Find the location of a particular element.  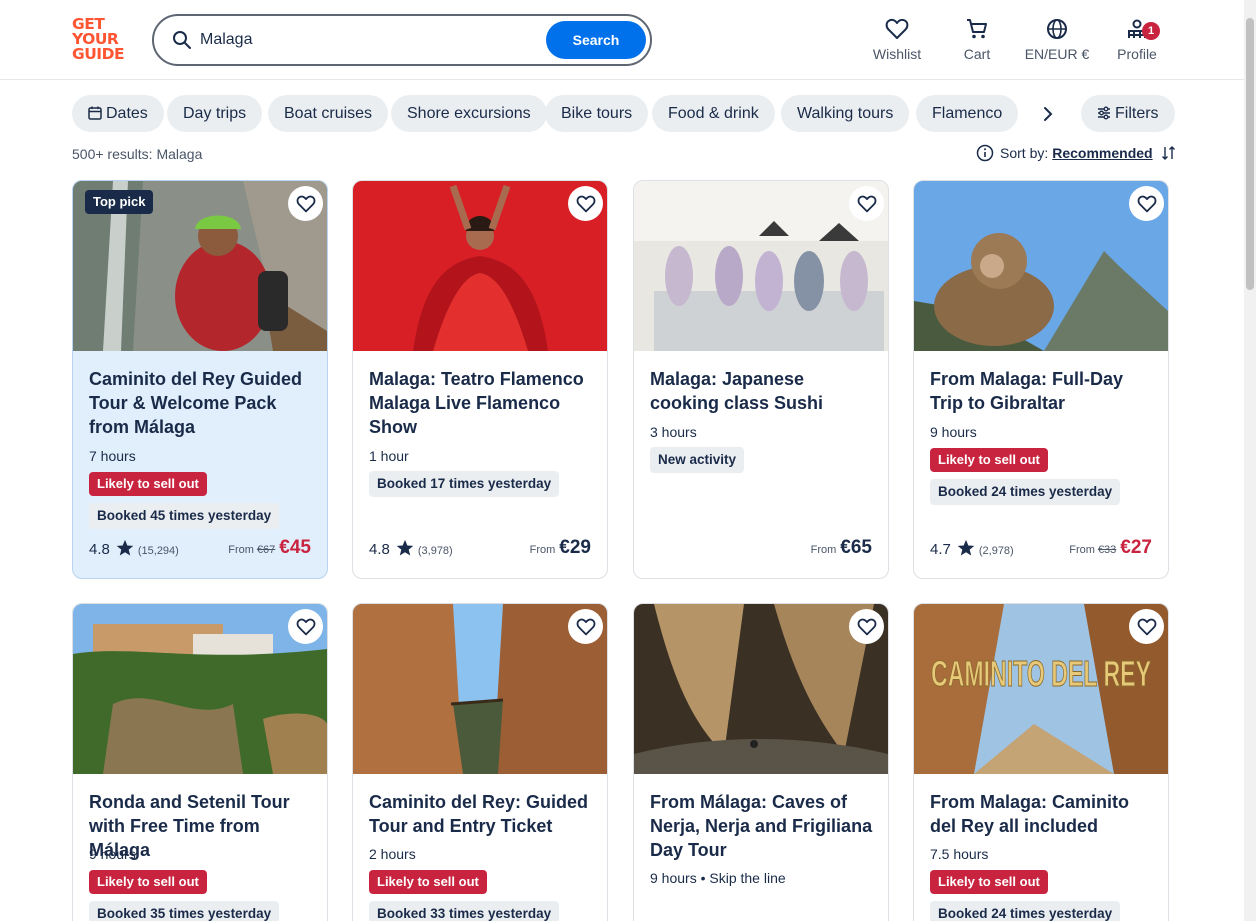

wishlist-label: Wishlist is located at coordinates (897, 54).